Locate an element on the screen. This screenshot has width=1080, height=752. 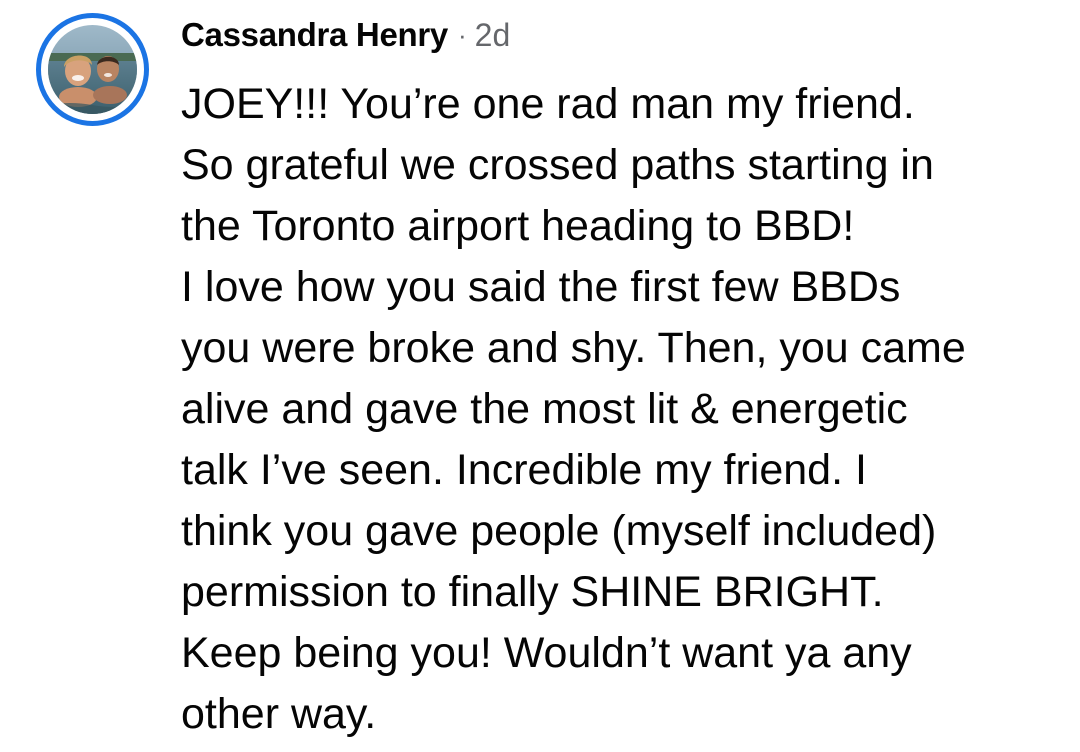
comment-line: I love how you said the first few BBDs is located at coordinates (541, 287).